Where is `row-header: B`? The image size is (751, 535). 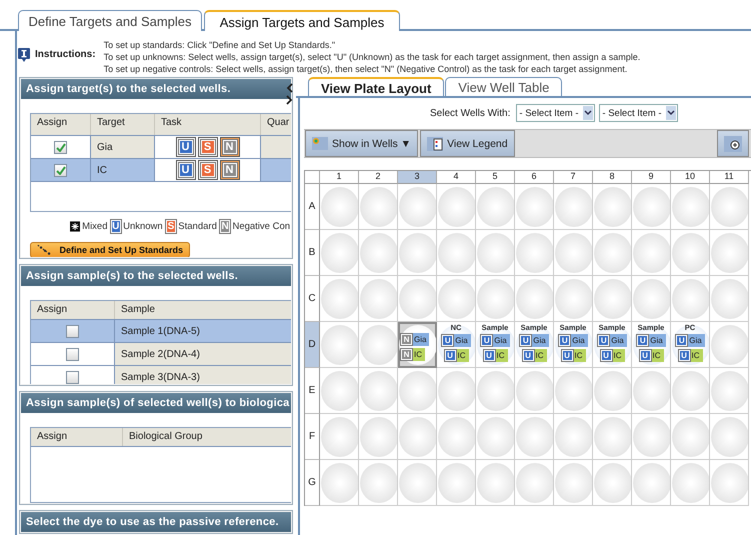 row-header: B is located at coordinates (312, 253).